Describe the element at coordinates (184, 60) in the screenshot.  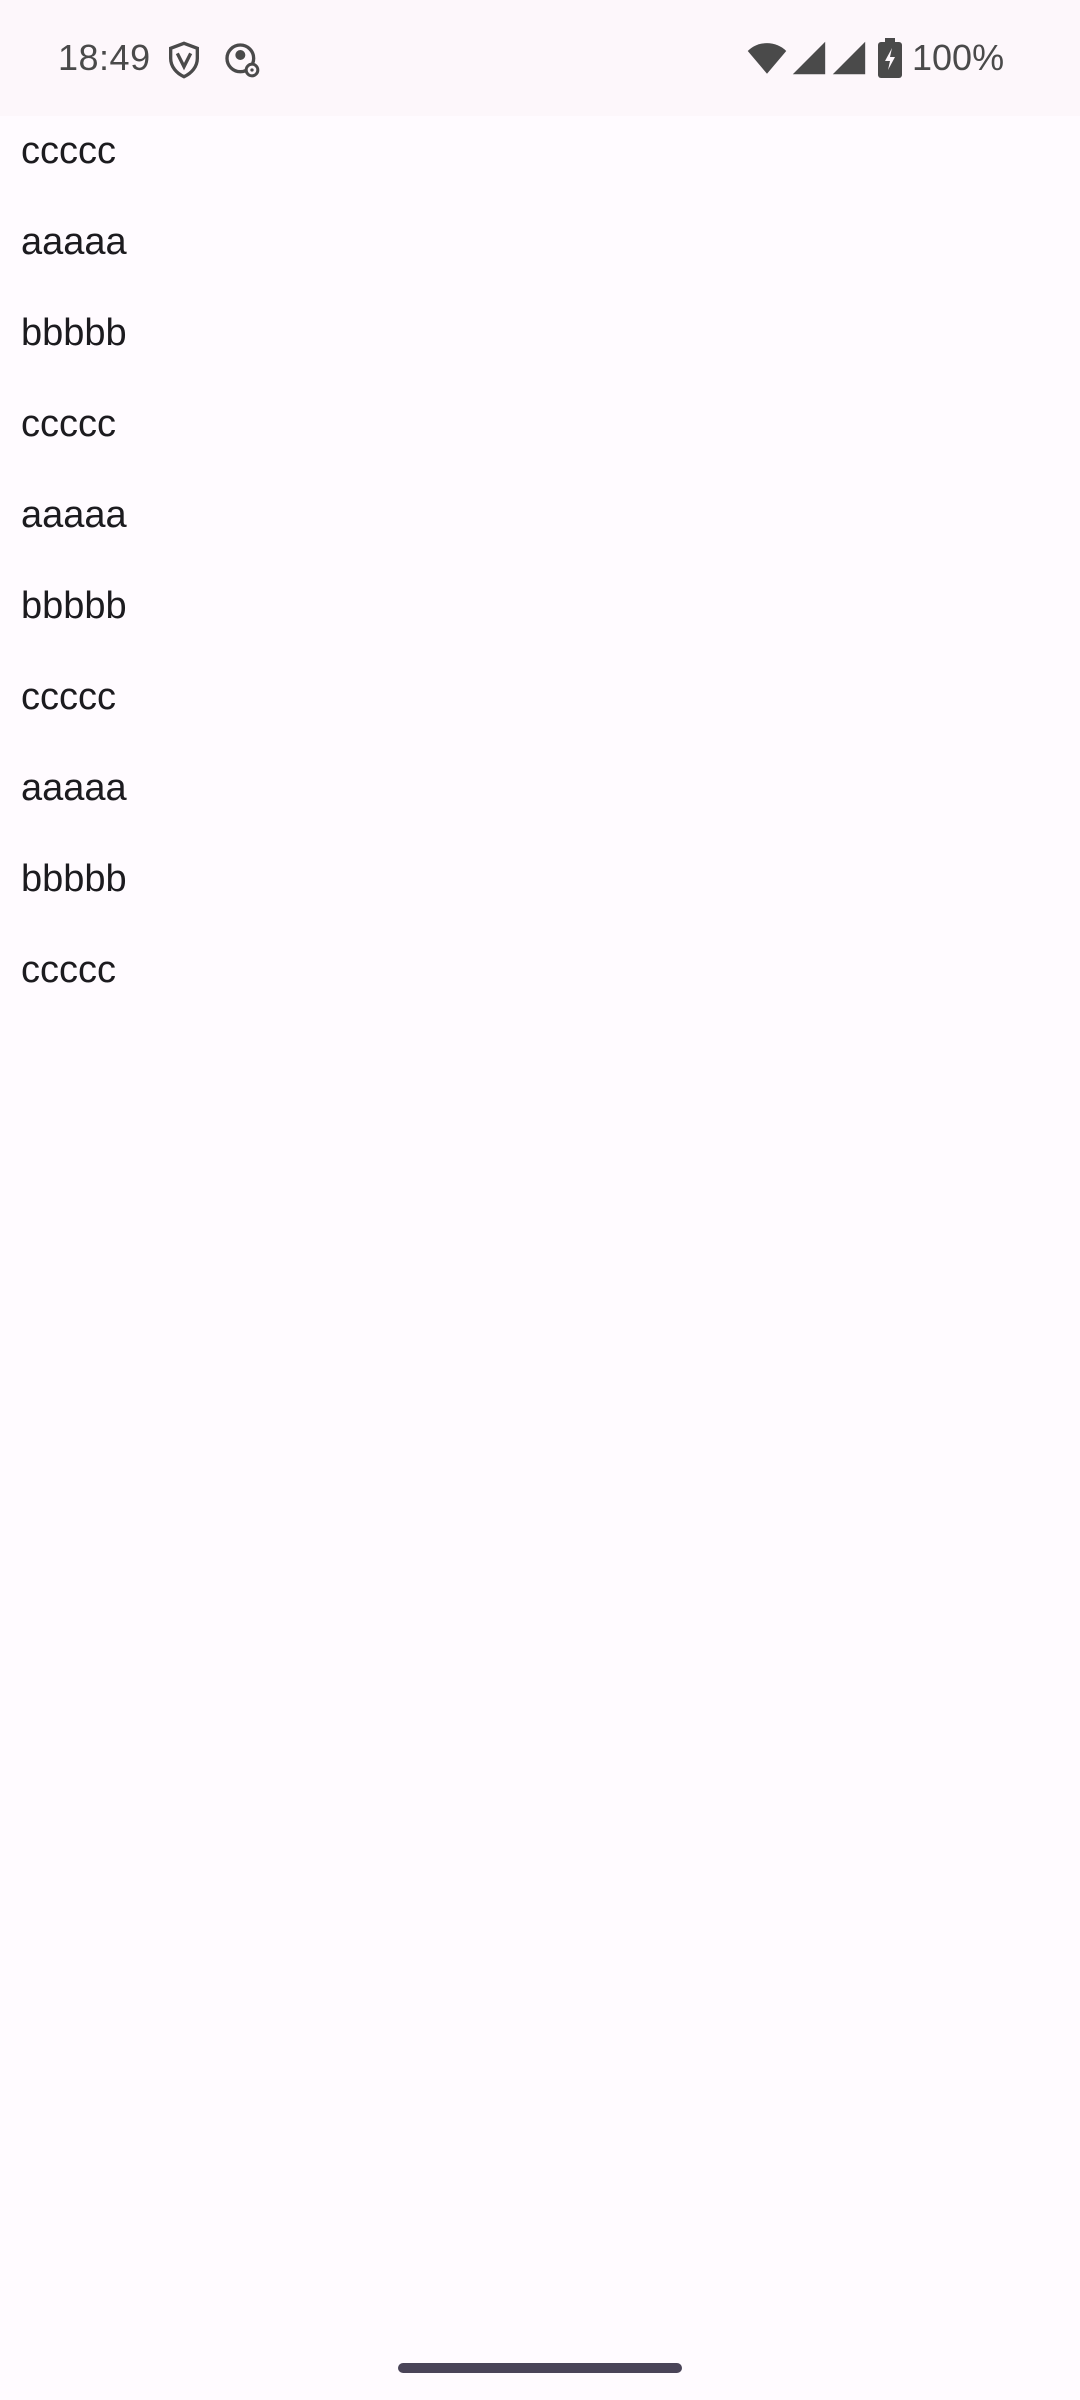
I see `shield-v-icon` at that location.